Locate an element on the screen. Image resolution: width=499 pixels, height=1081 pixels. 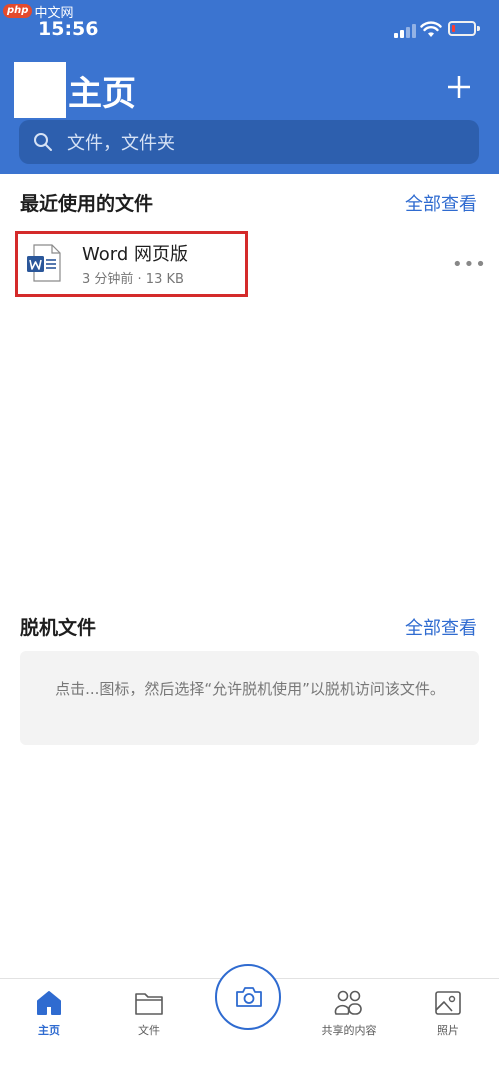
tab-files-label: 文件 is located at coordinates (149, 1030).